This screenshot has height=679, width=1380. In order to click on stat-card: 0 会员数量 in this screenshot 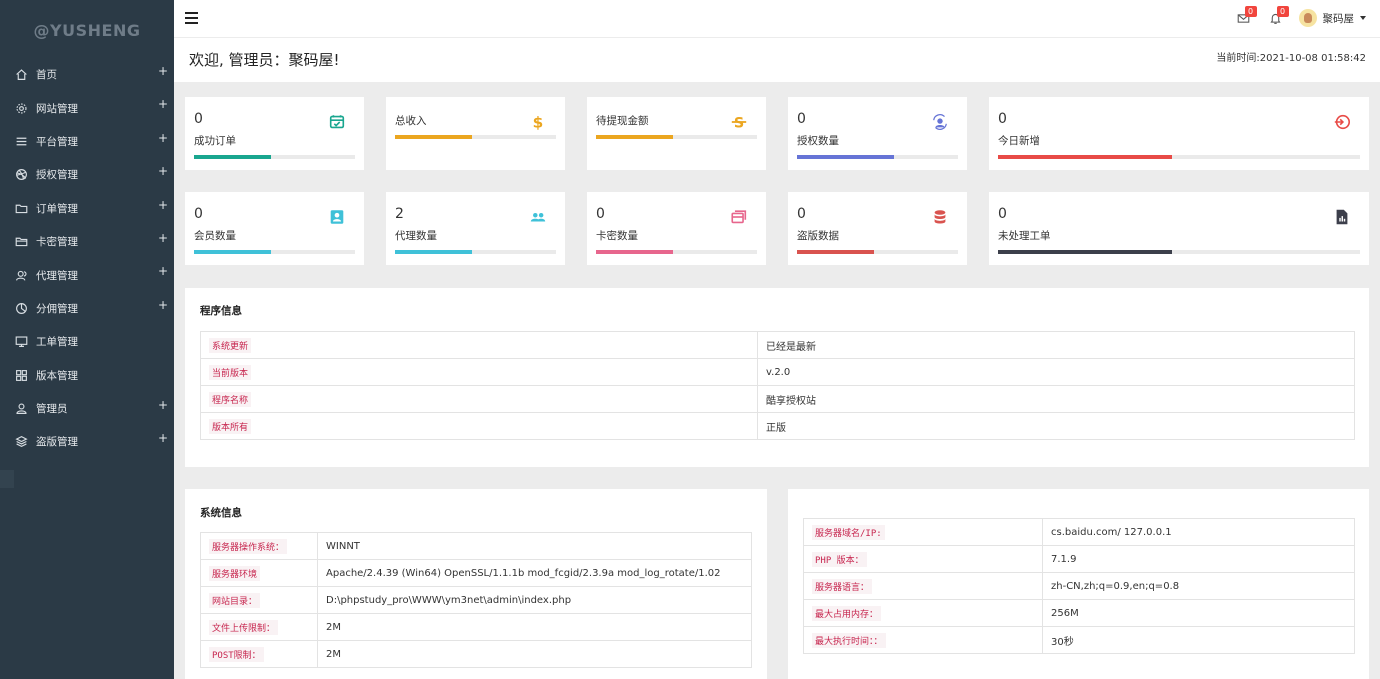, I will do `click(274, 228)`.